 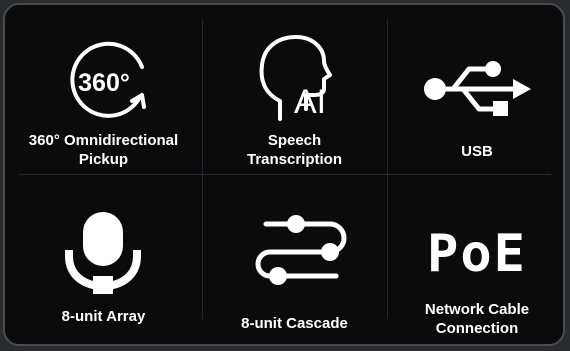 I want to click on 360-rotate-icon: 360°, so click(x=108, y=79).